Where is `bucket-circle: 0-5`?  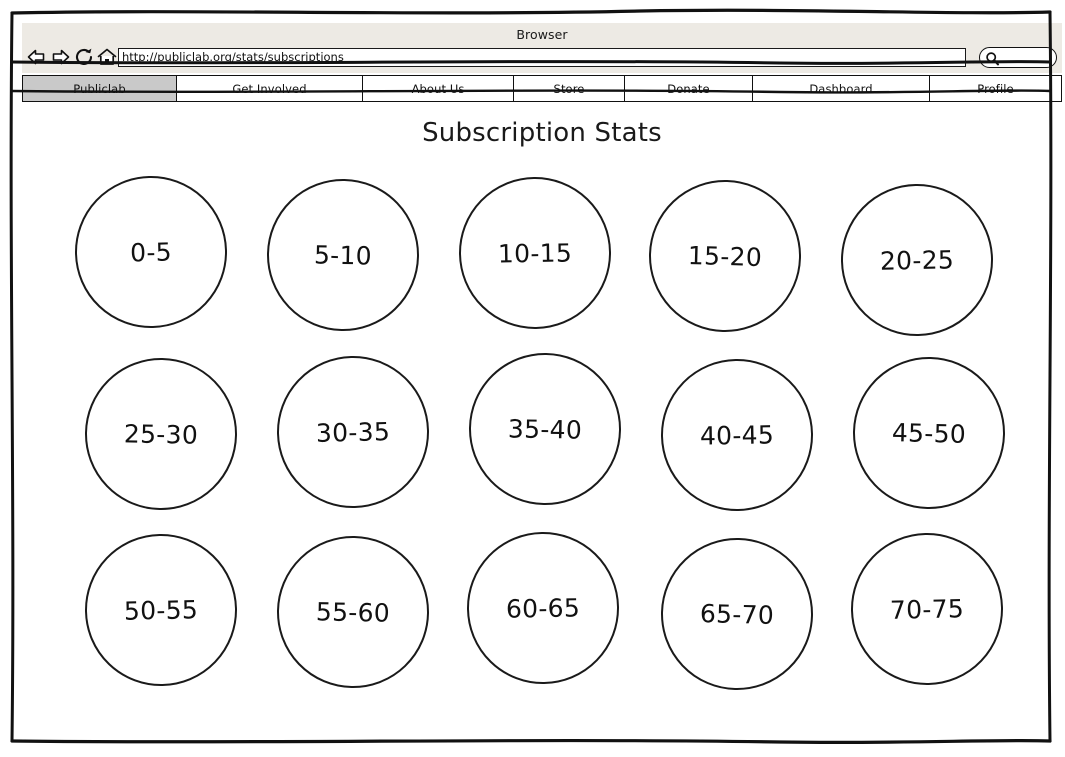 bucket-circle: 0-5 is located at coordinates (151, 252).